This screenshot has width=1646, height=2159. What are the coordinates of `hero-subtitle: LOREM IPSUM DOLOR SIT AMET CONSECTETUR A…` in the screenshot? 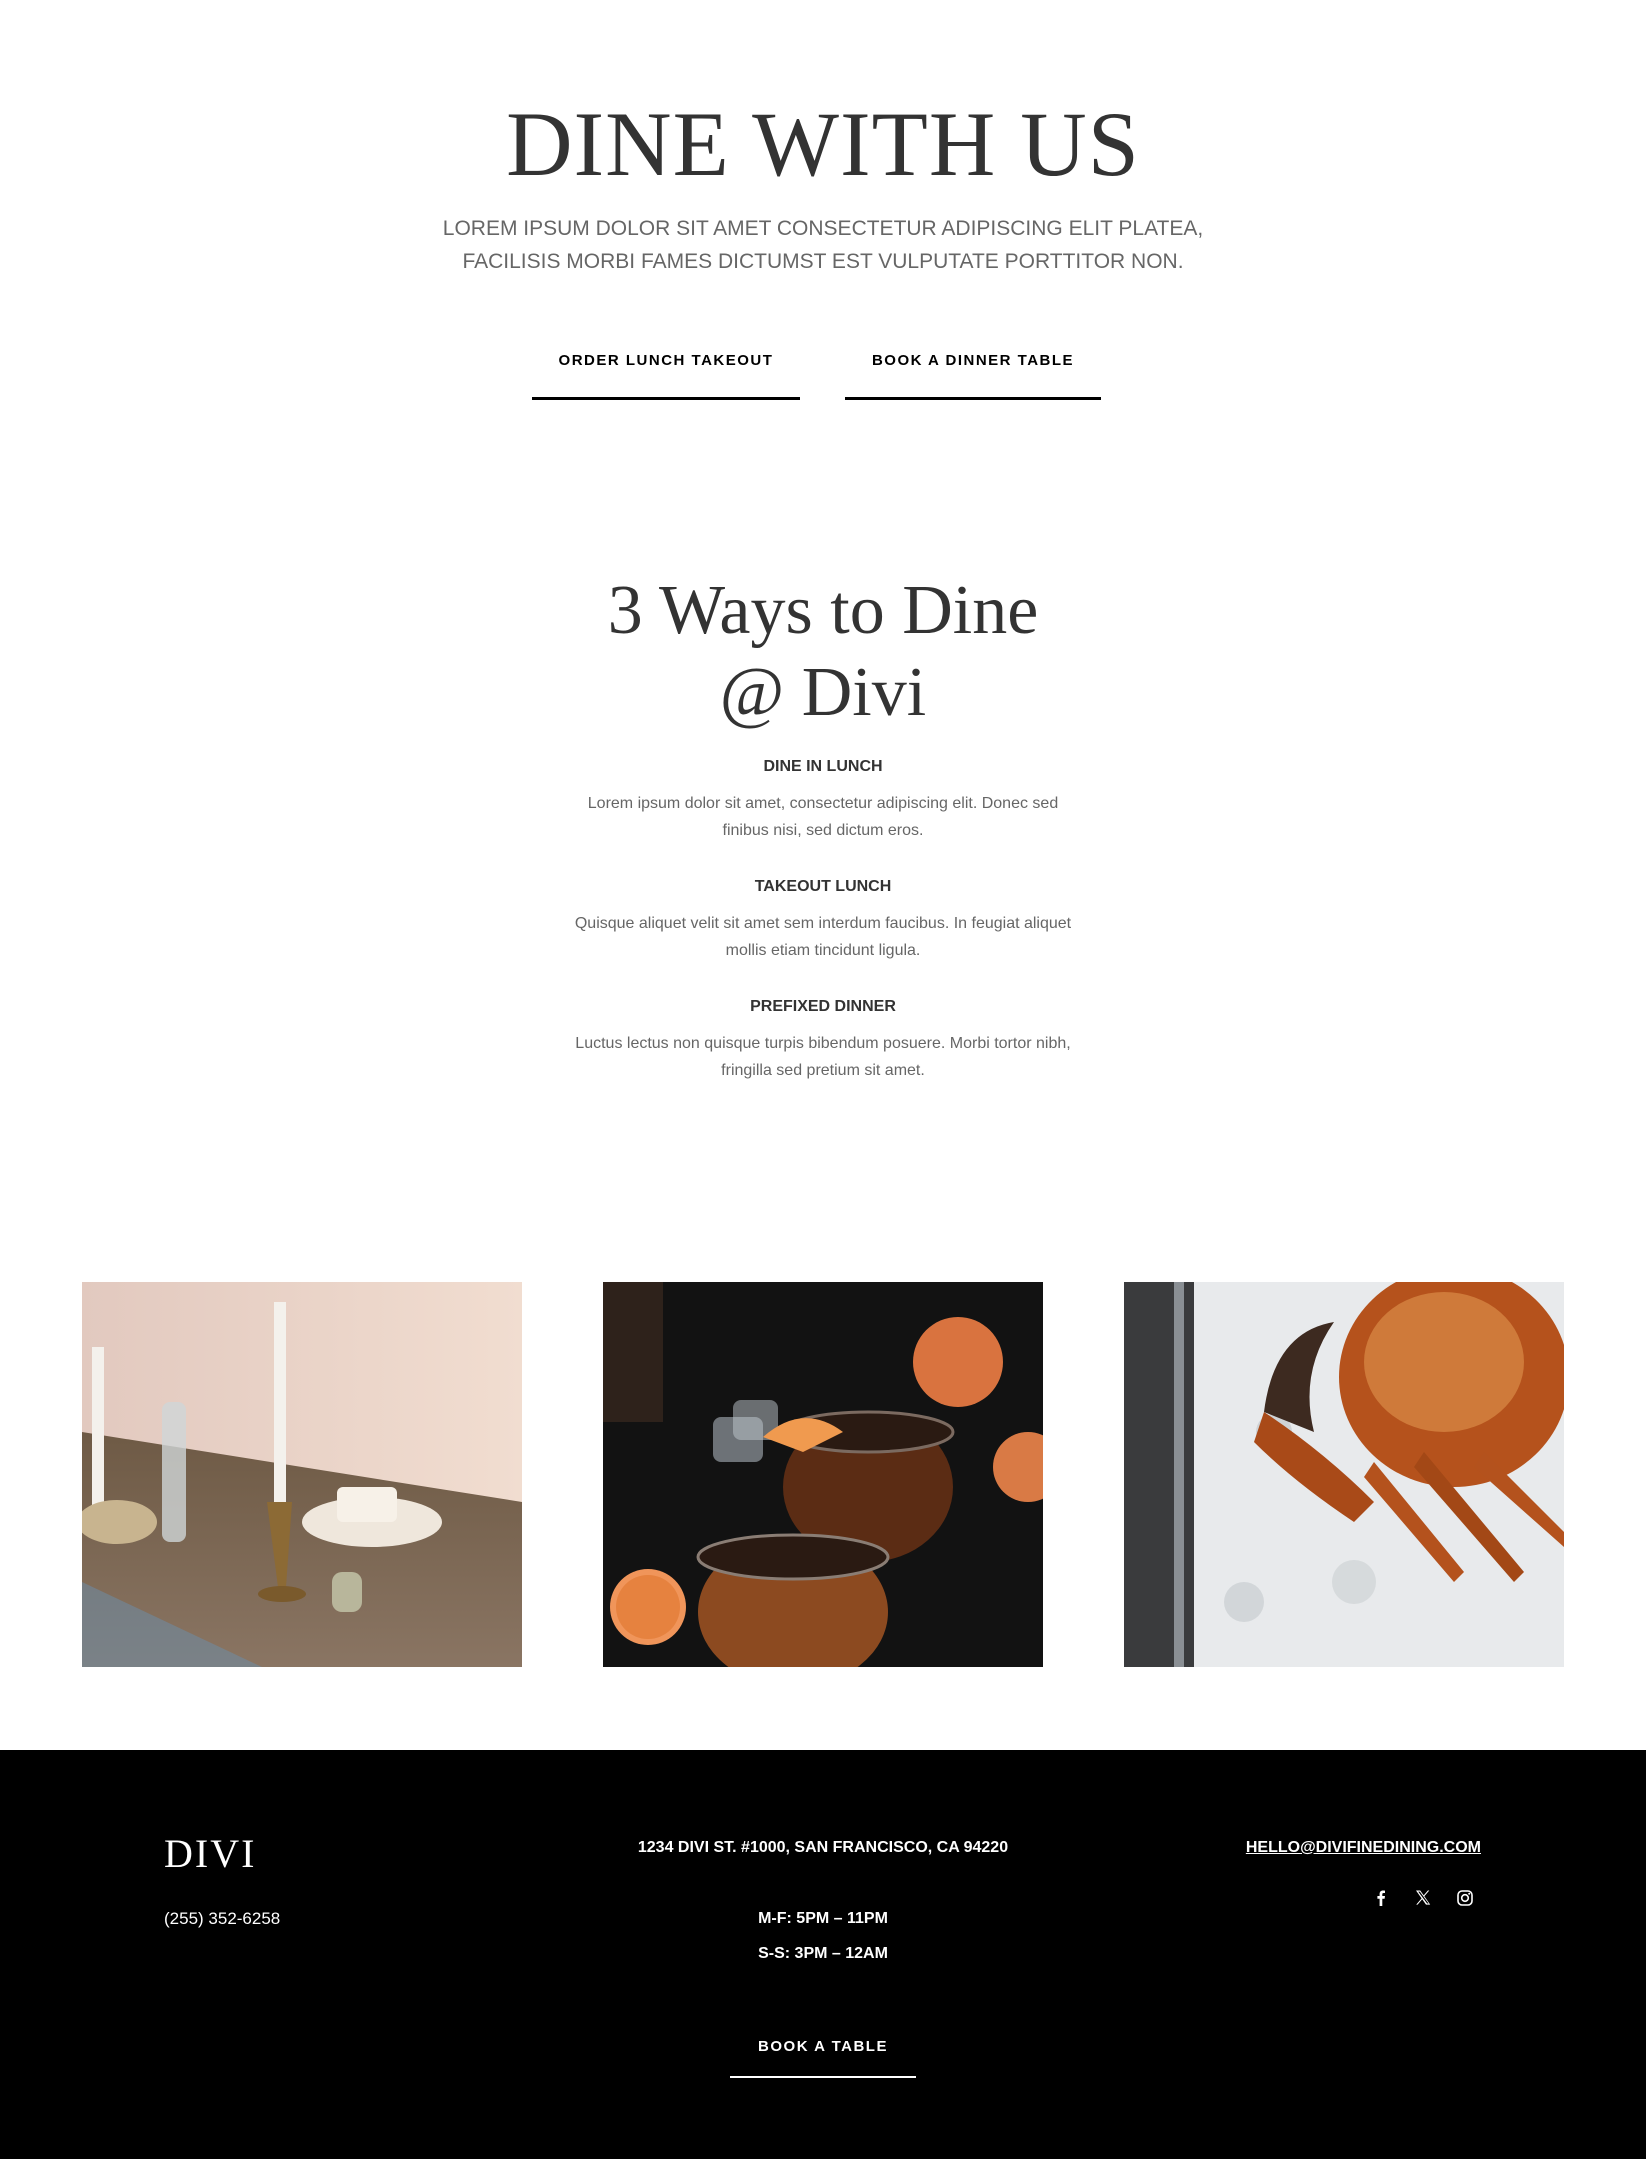 It's located at (823, 245).